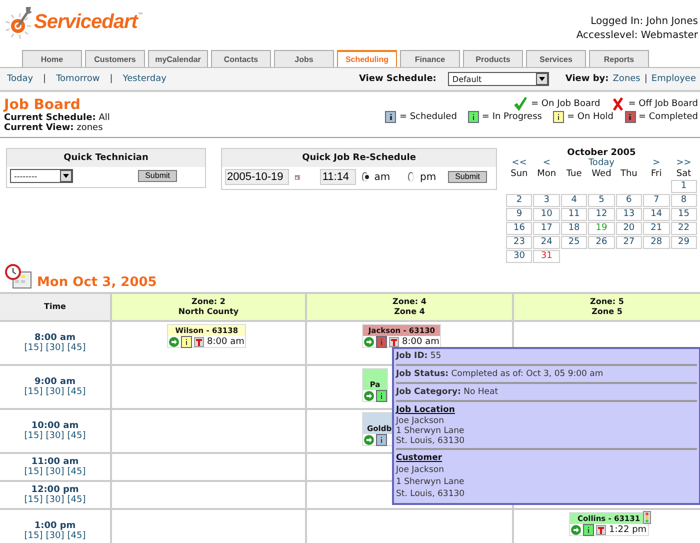 Image resolution: width=700 pixels, height=543 pixels. Describe the element at coordinates (619, 58) in the screenshot. I see `nav-tab: Reports` at that location.